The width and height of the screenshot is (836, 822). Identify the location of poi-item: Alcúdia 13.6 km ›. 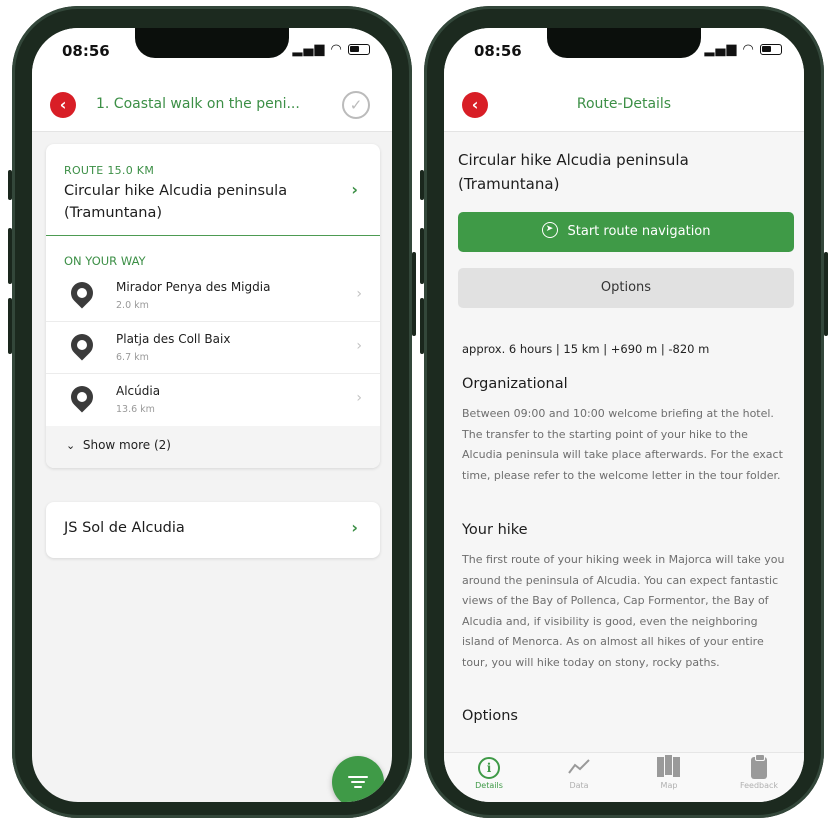
(213, 400).